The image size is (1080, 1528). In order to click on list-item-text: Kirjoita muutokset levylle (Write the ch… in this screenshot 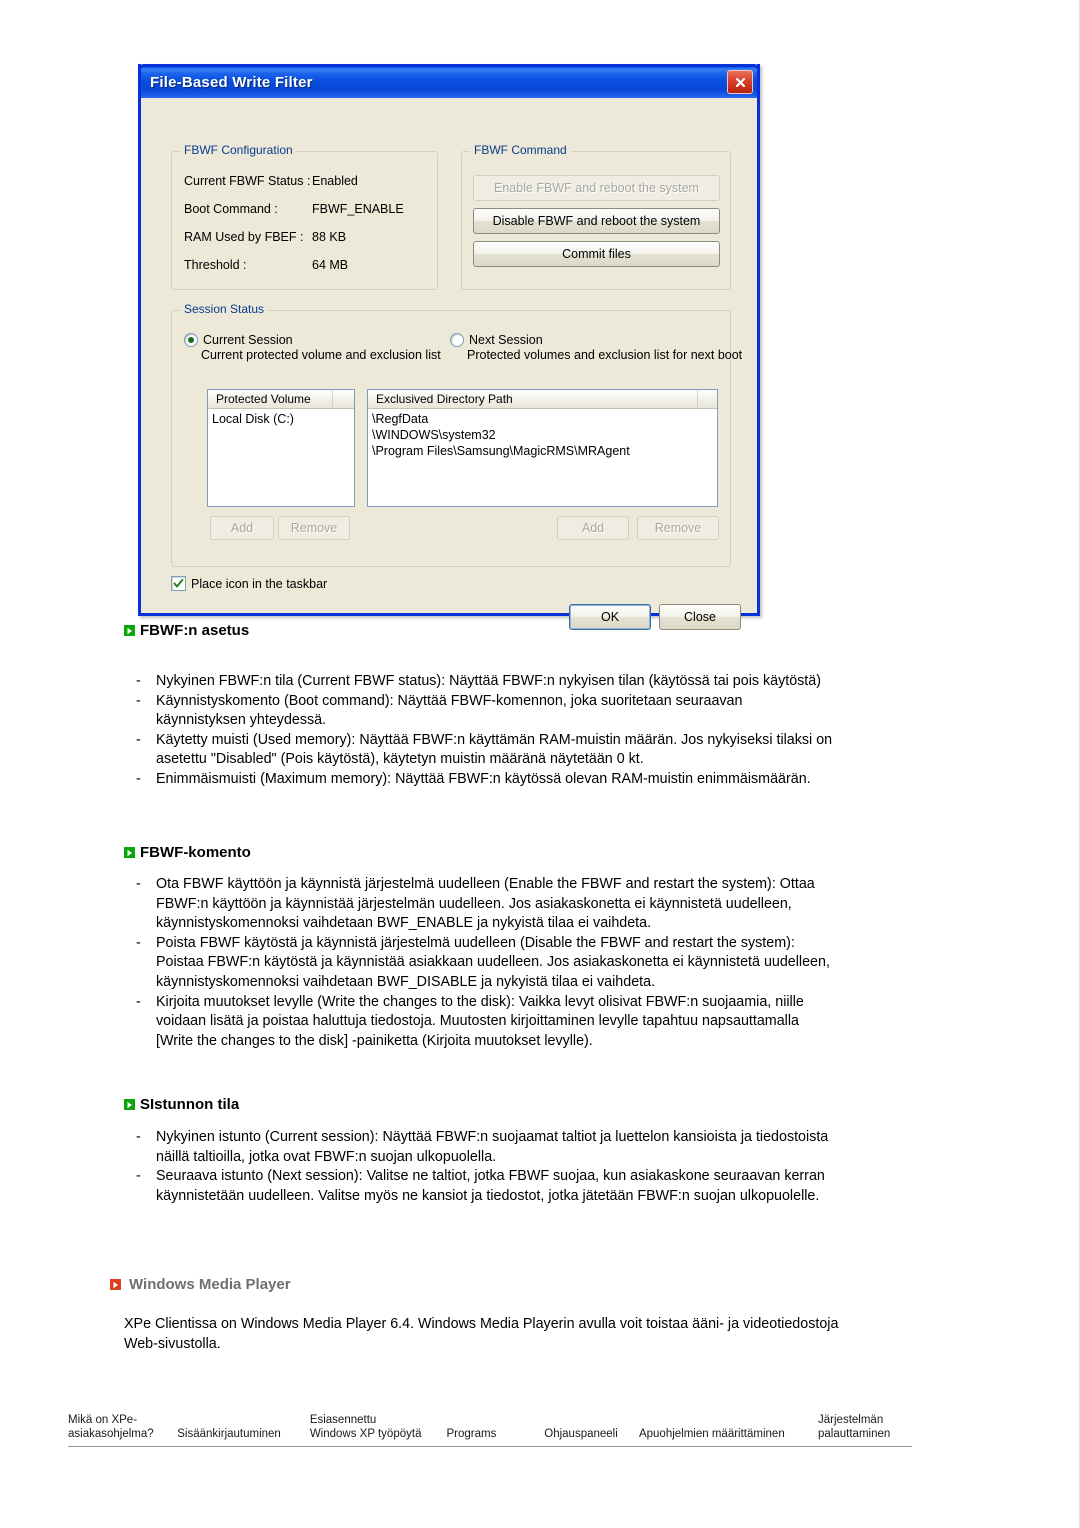, I will do `click(480, 1021)`.